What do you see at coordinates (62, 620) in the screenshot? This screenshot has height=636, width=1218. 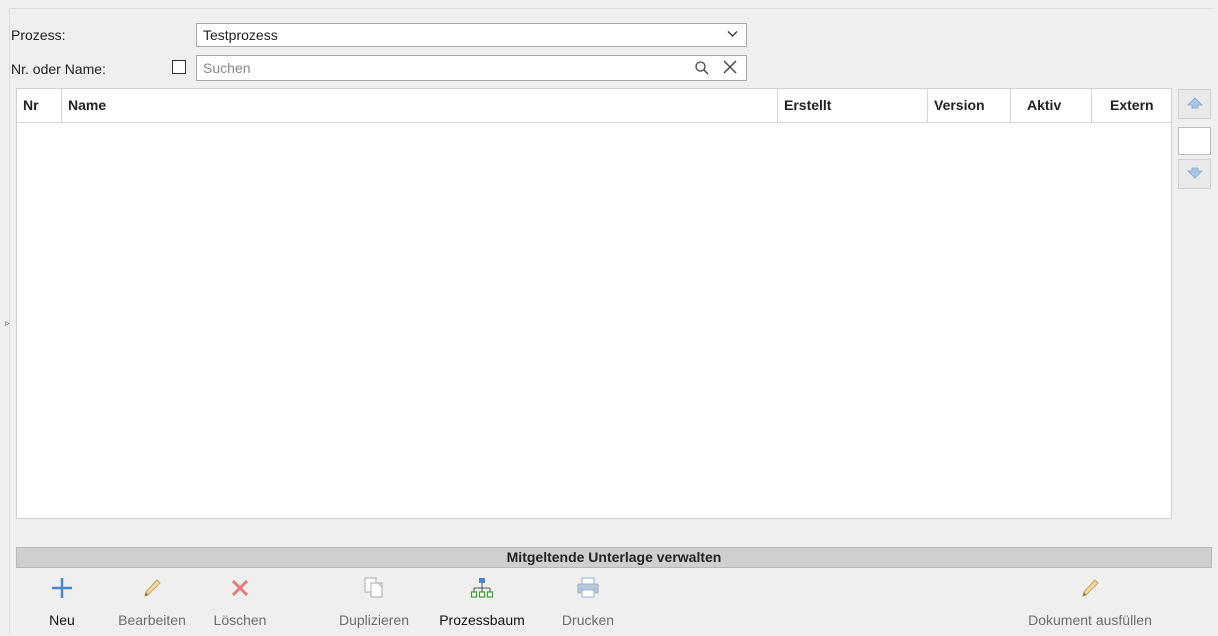 I see `neu-label: Neu` at bounding box center [62, 620].